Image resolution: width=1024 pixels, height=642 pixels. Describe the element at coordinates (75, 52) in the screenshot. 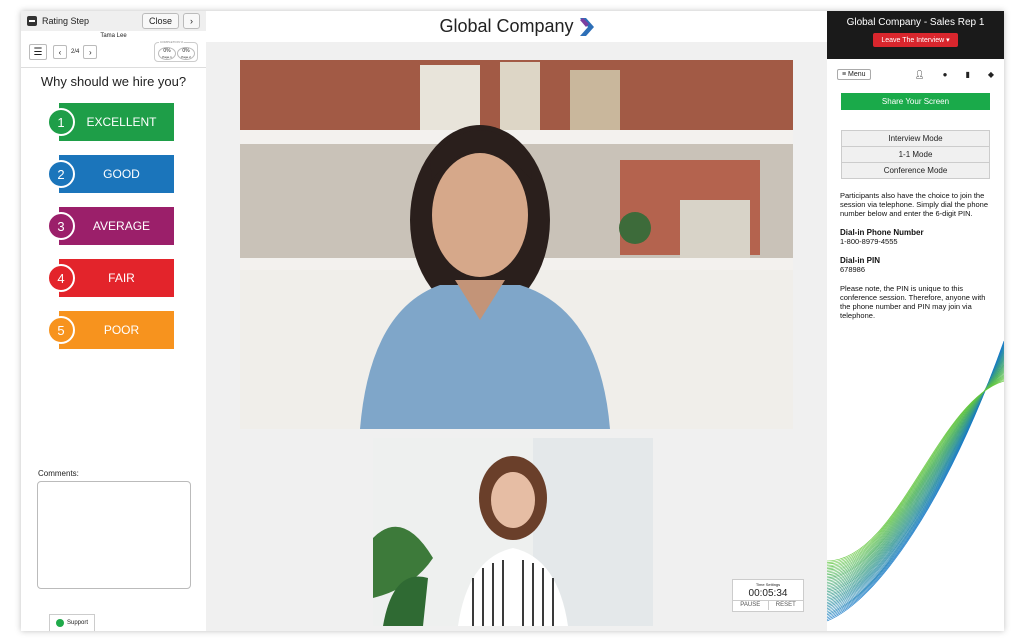

I see `page-indicator: 2/4` at that location.